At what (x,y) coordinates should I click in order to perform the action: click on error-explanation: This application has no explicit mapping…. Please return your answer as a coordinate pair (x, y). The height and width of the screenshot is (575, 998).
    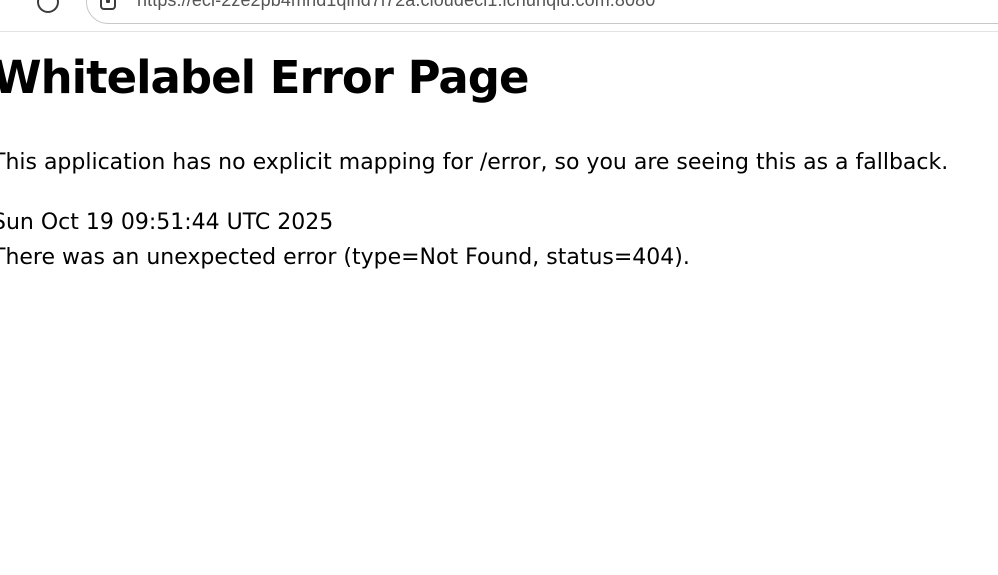
    Looking at the image, I should click on (474, 162).